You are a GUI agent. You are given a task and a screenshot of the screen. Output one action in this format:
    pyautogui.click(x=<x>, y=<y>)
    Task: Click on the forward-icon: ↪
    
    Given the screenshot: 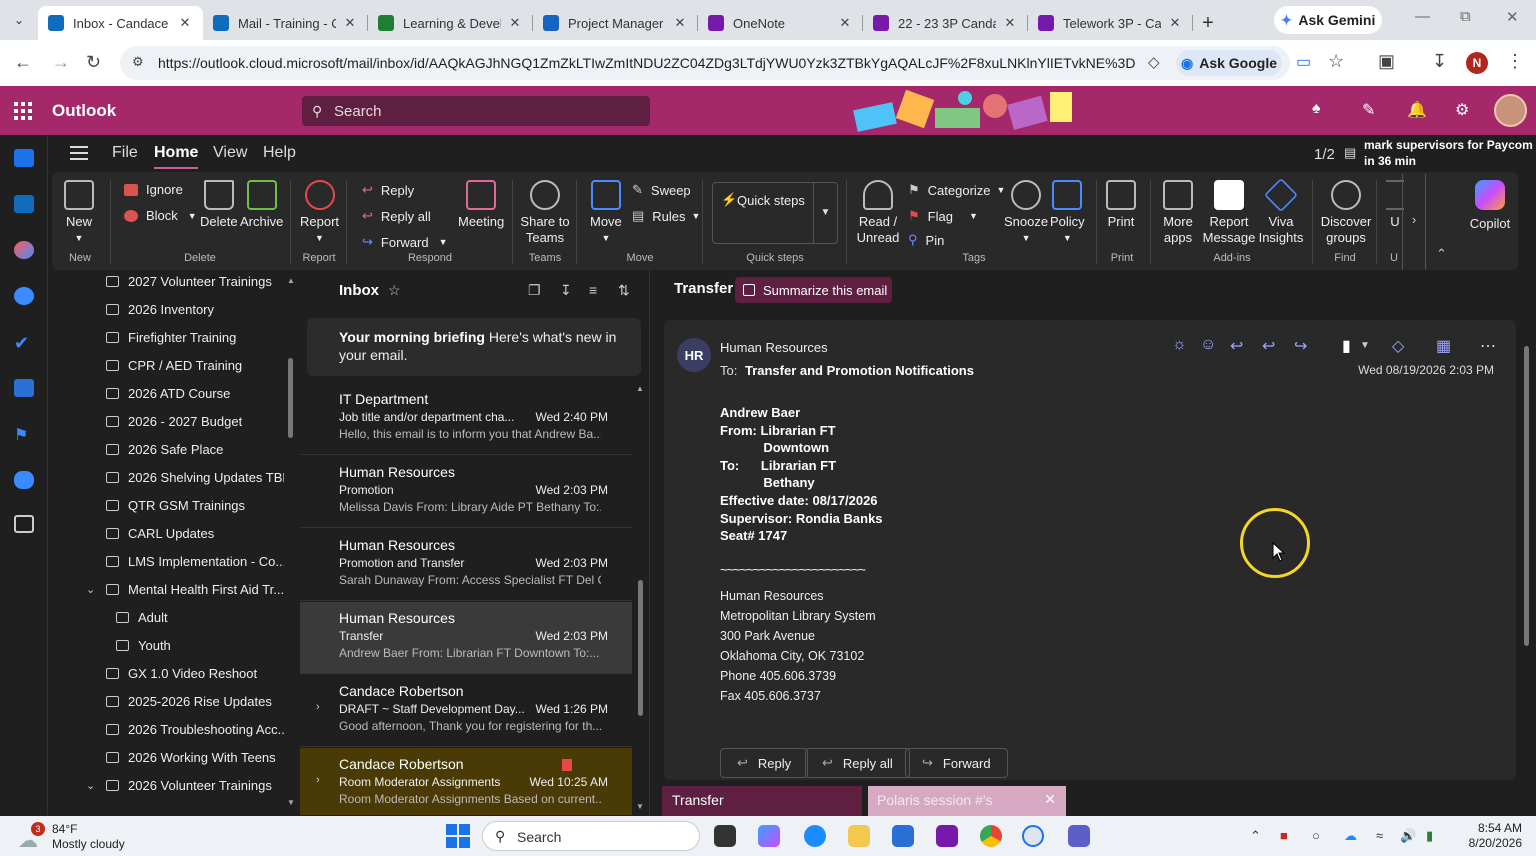 What is the action you would take?
    pyautogui.click(x=1300, y=346)
    